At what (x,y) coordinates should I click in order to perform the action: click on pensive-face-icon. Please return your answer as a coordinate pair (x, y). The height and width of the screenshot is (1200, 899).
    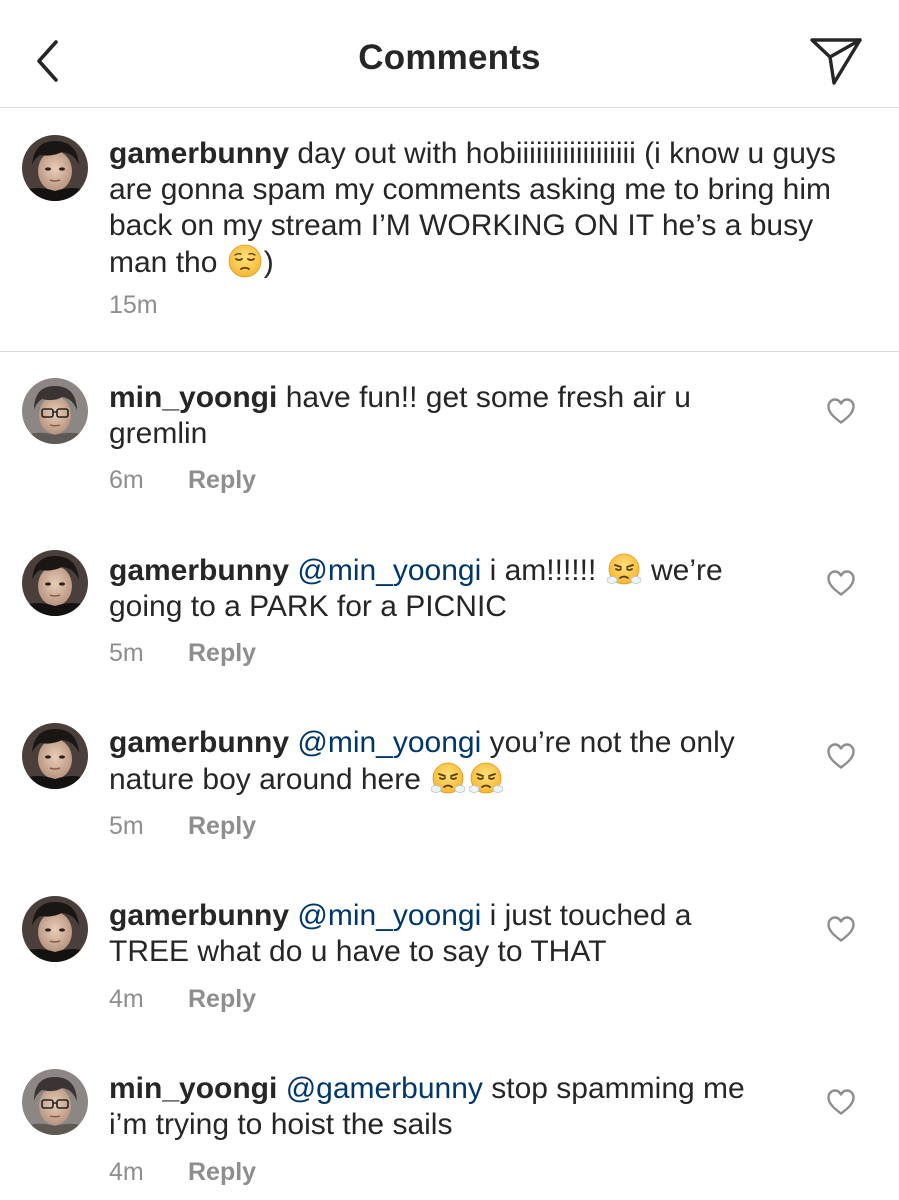
    Looking at the image, I should click on (245, 261).